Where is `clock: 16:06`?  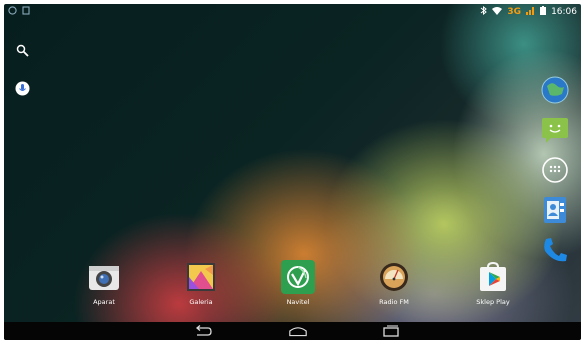
clock: 16:06 is located at coordinates (564, 12).